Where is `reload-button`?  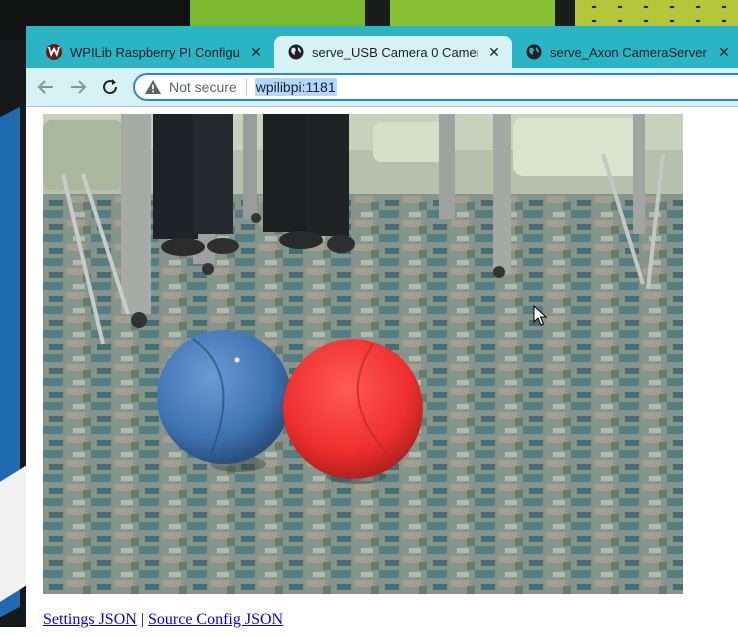
reload-button is located at coordinates (110, 87).